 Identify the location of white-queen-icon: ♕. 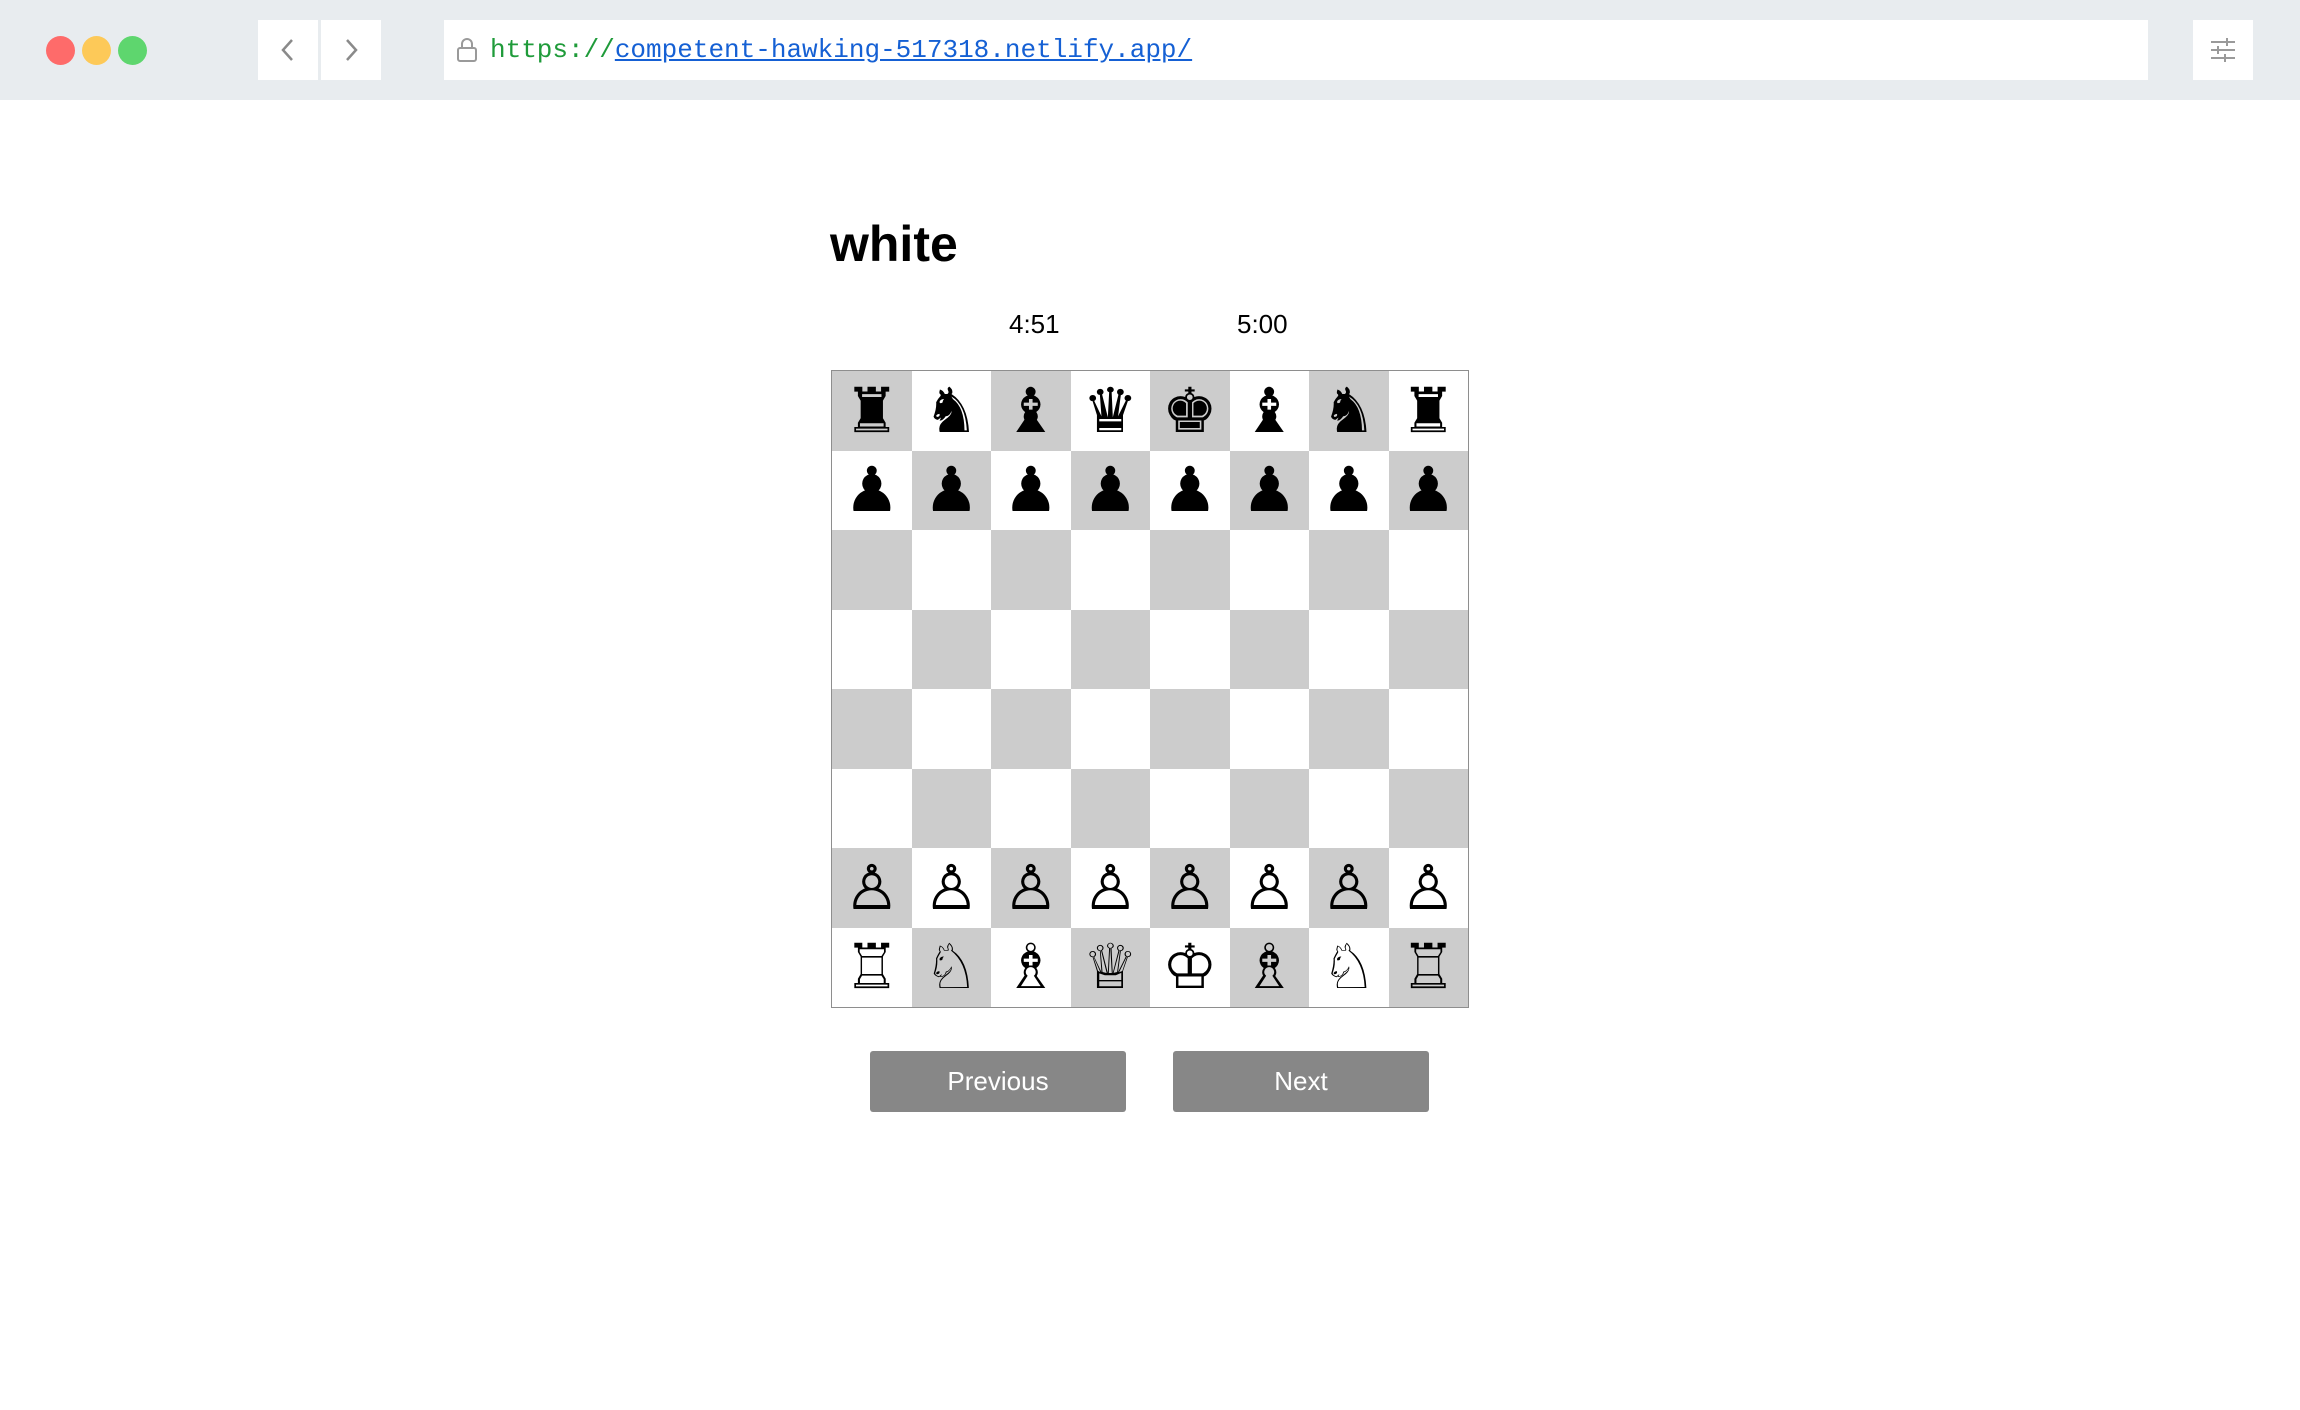
(1110, 967).